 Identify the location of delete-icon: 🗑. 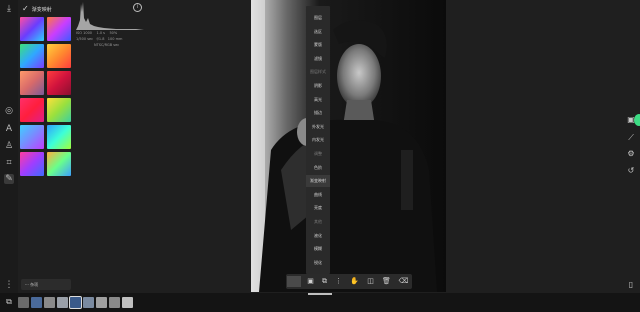
(386, 281).